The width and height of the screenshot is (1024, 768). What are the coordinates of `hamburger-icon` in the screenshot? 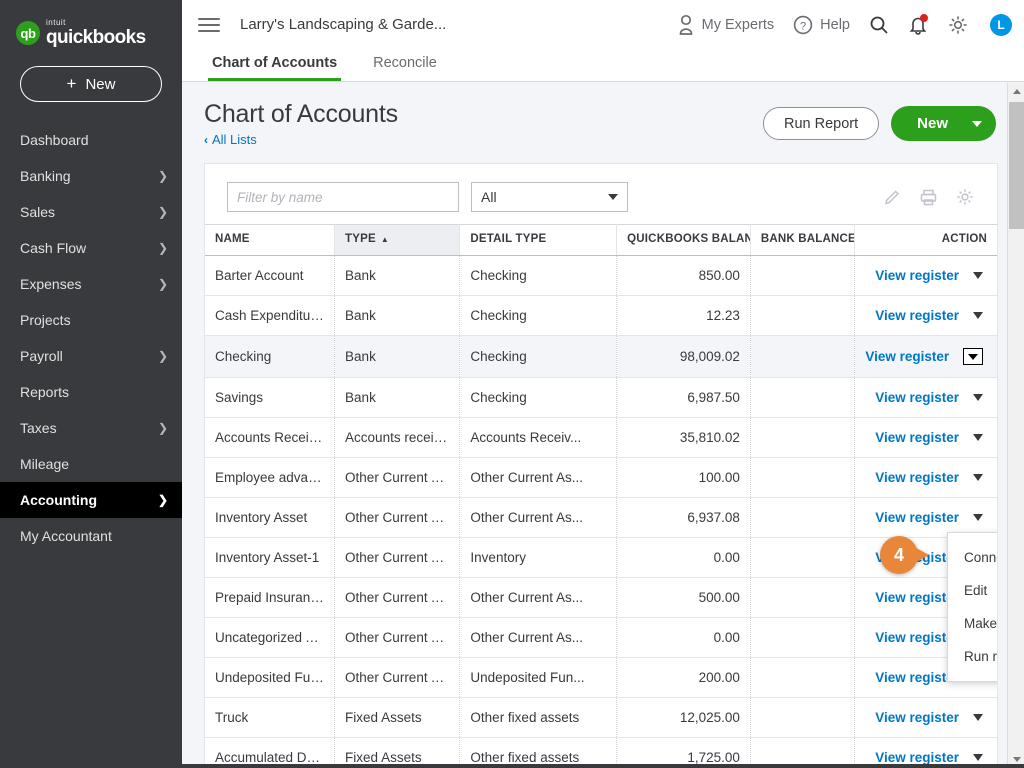 It's located at (209, 24).